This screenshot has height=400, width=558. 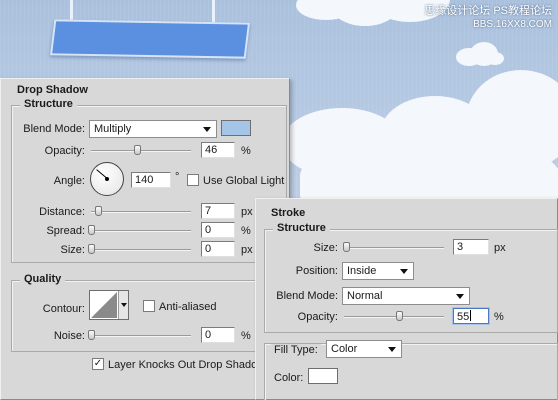 What do you see at coordinates (471, 247) in the screenshot?
I see `stroke-size-field: 3` at bounding box center [471, 247].